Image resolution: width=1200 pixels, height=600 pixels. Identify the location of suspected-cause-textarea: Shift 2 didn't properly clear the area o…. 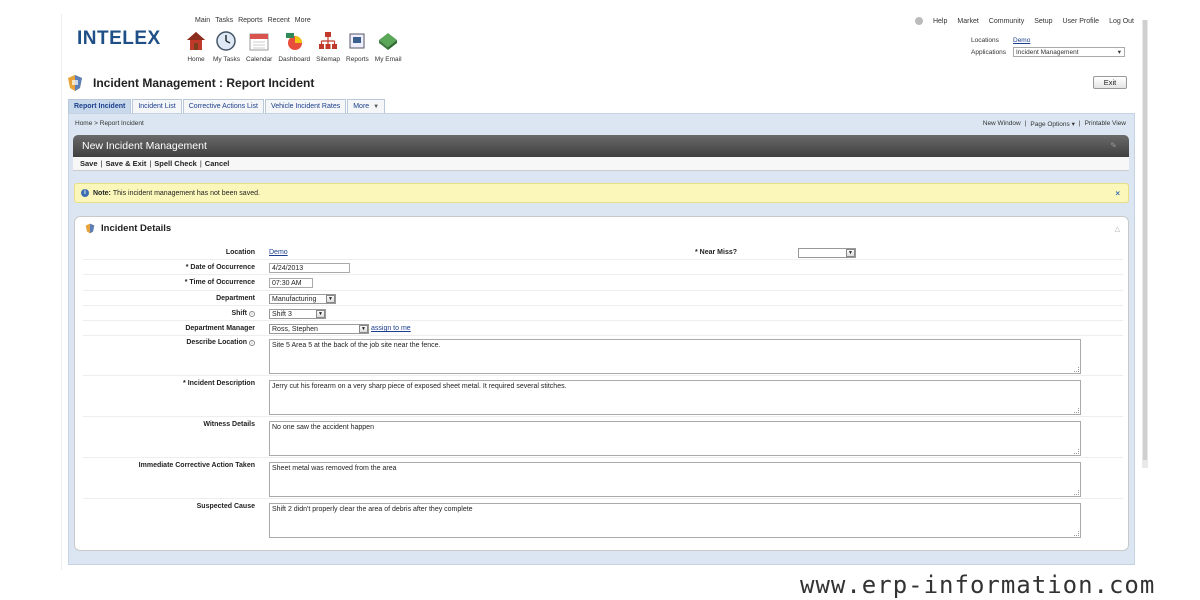
(675, 520).